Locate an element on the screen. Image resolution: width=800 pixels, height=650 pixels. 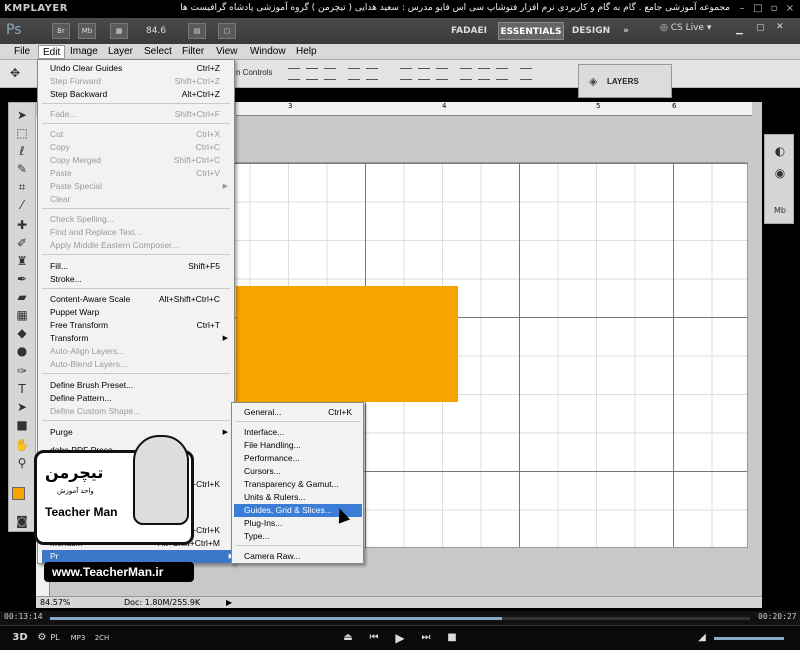
close-icon: × is located at coordinates (790, 8).